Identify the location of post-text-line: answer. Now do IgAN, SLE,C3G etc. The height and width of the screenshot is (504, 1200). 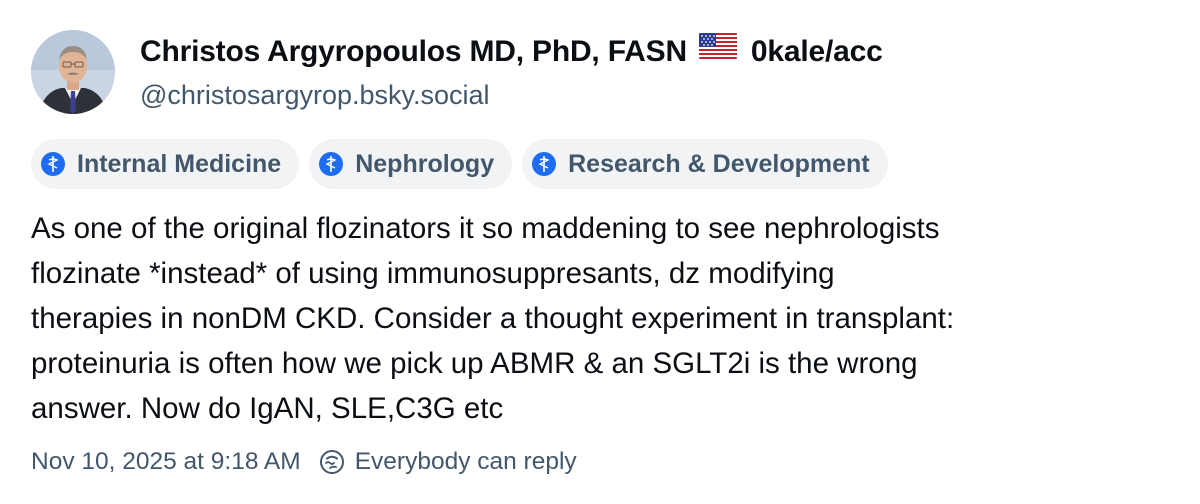
(267, 408).